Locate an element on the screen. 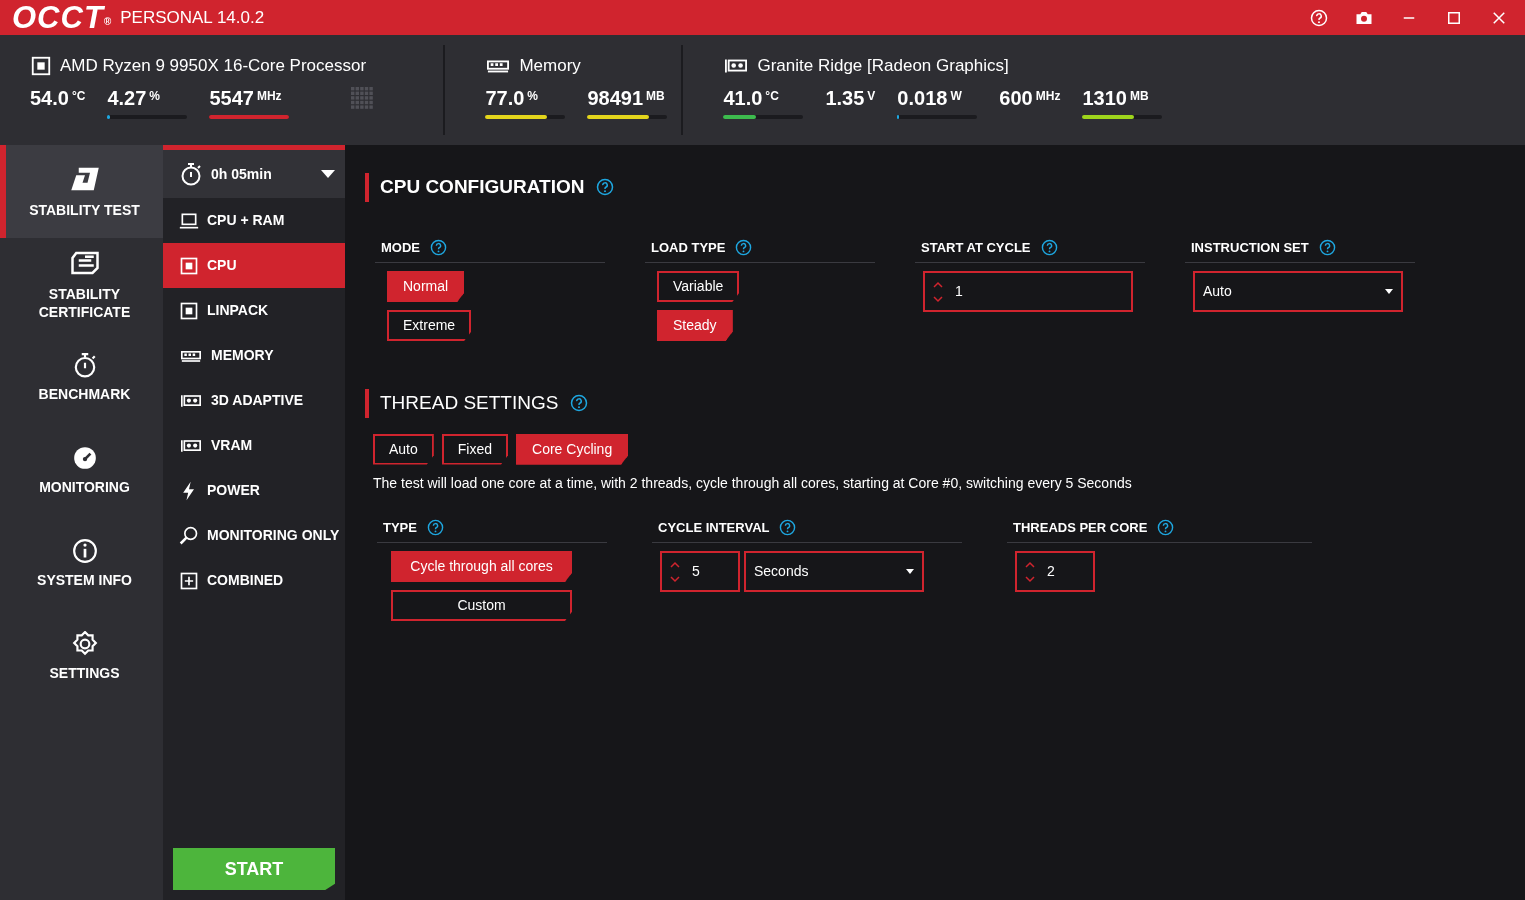 This screenshot has width=1525, height=900. info-icon is located at coordinates (84, 550).